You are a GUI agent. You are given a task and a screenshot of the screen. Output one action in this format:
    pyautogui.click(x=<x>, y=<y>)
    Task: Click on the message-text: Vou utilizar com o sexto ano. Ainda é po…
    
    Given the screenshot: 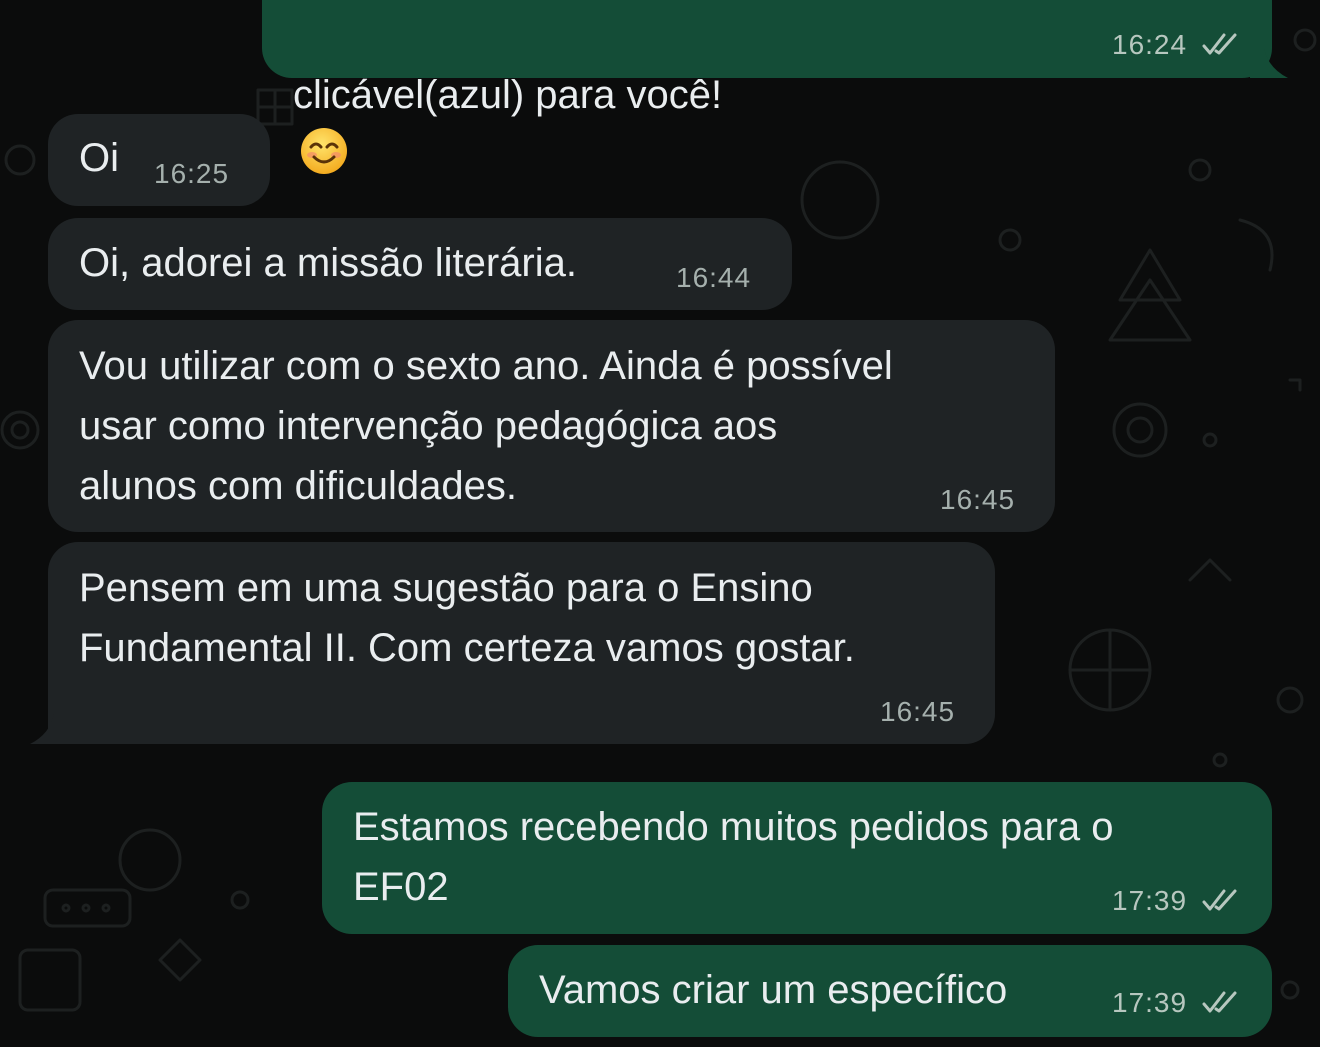 What is the action you would take?
    pyautogui.click(x=486, y=426)
    